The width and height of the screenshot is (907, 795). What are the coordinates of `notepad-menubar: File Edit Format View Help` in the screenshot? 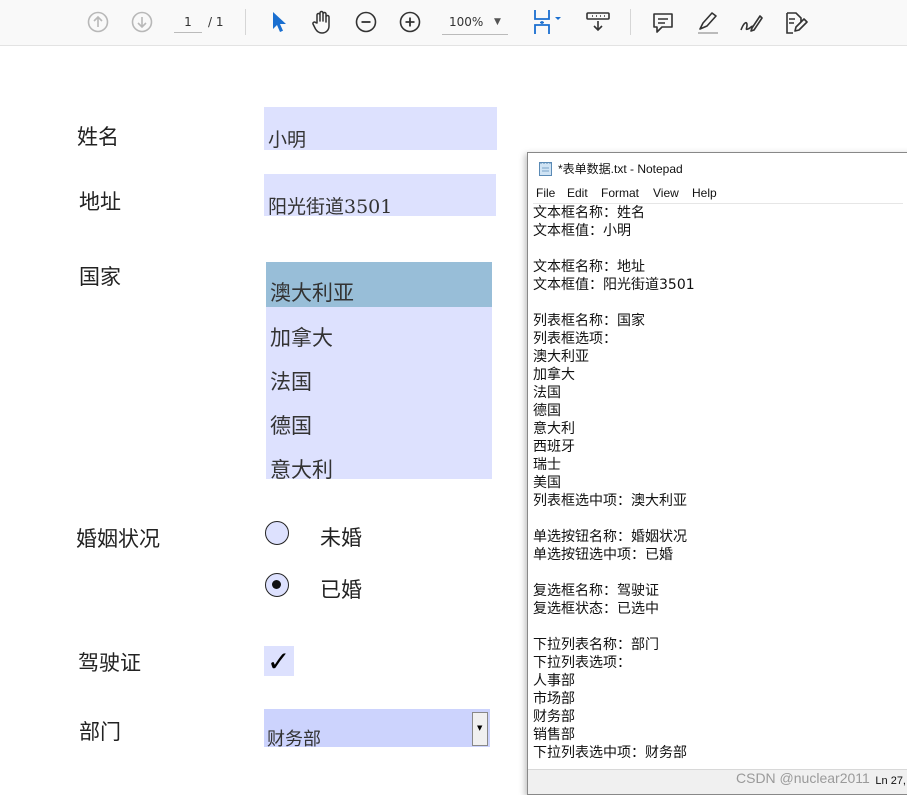 It's located at (717, 193).